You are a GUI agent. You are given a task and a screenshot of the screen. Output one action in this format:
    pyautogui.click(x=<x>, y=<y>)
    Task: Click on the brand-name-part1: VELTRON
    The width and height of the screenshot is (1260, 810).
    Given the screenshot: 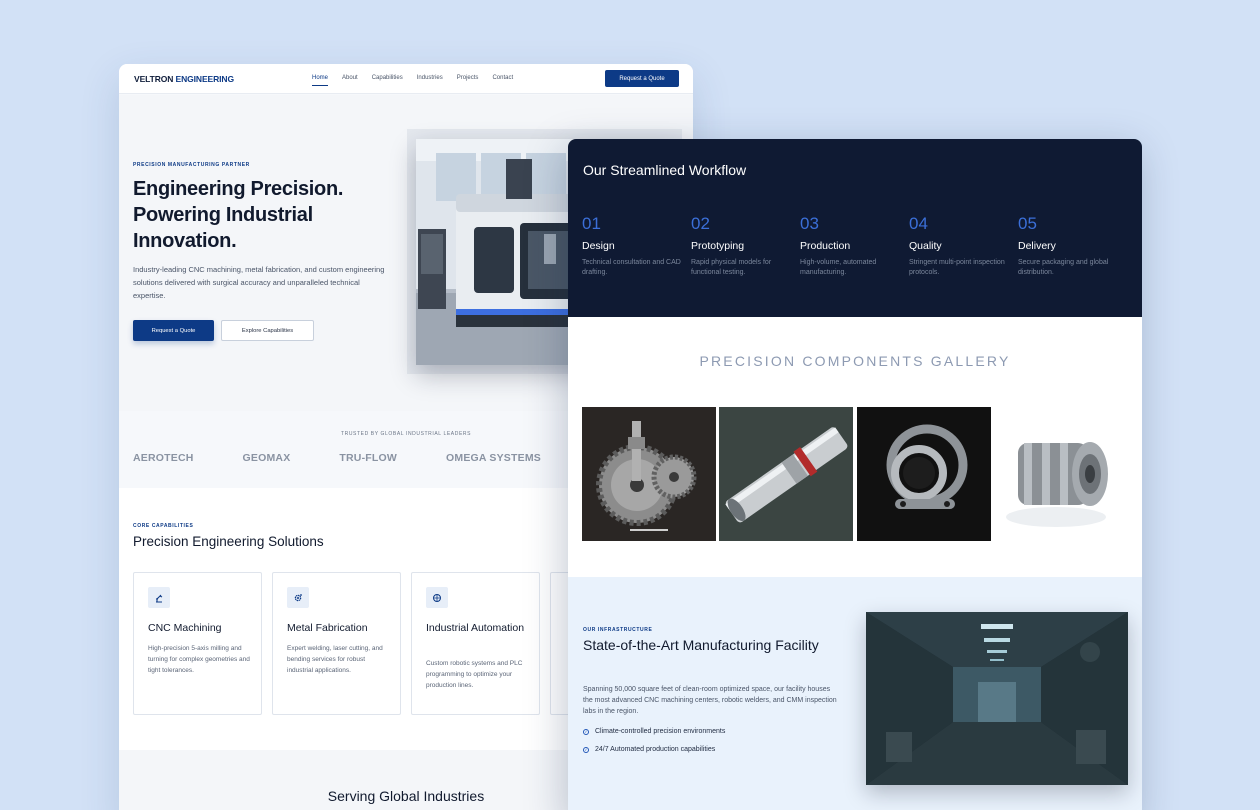 What is the action you would take?
    pyautogui.click(x=154, y=79)
    